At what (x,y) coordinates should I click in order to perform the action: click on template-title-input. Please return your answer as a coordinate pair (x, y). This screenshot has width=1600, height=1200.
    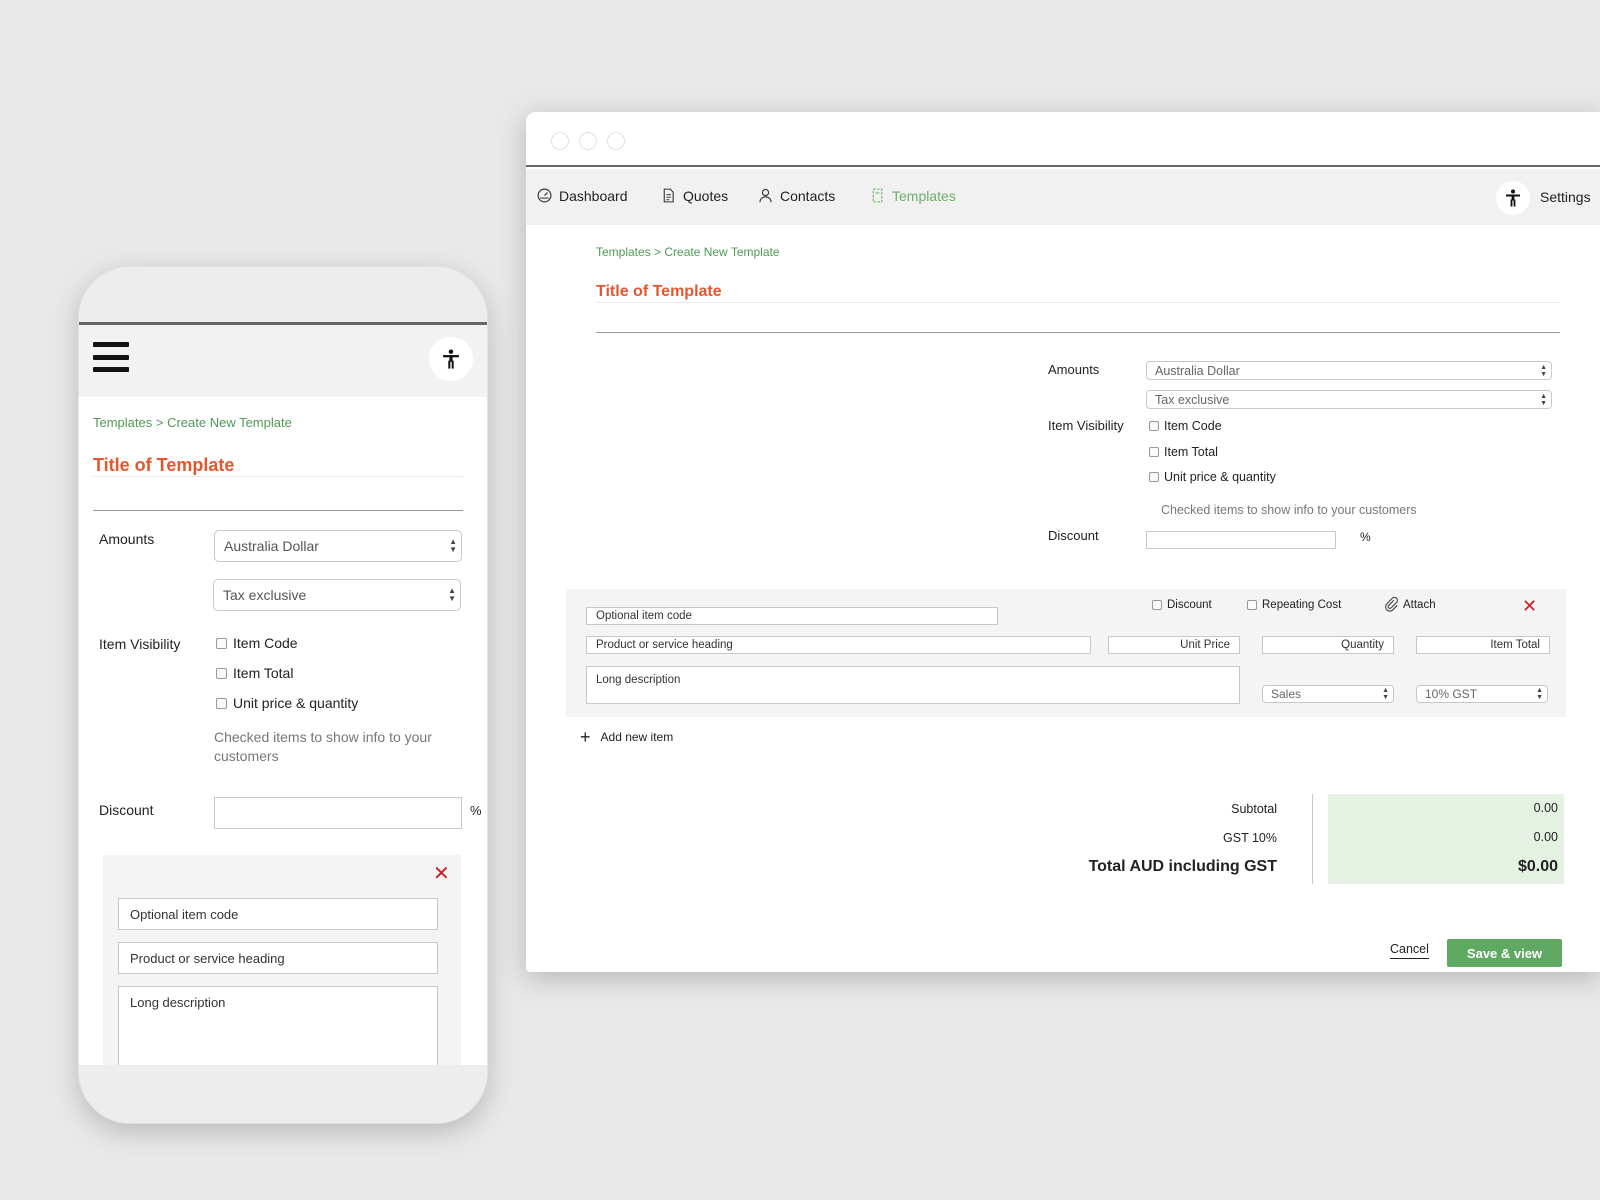
    Looking at the image, I should click on (1078, 332).